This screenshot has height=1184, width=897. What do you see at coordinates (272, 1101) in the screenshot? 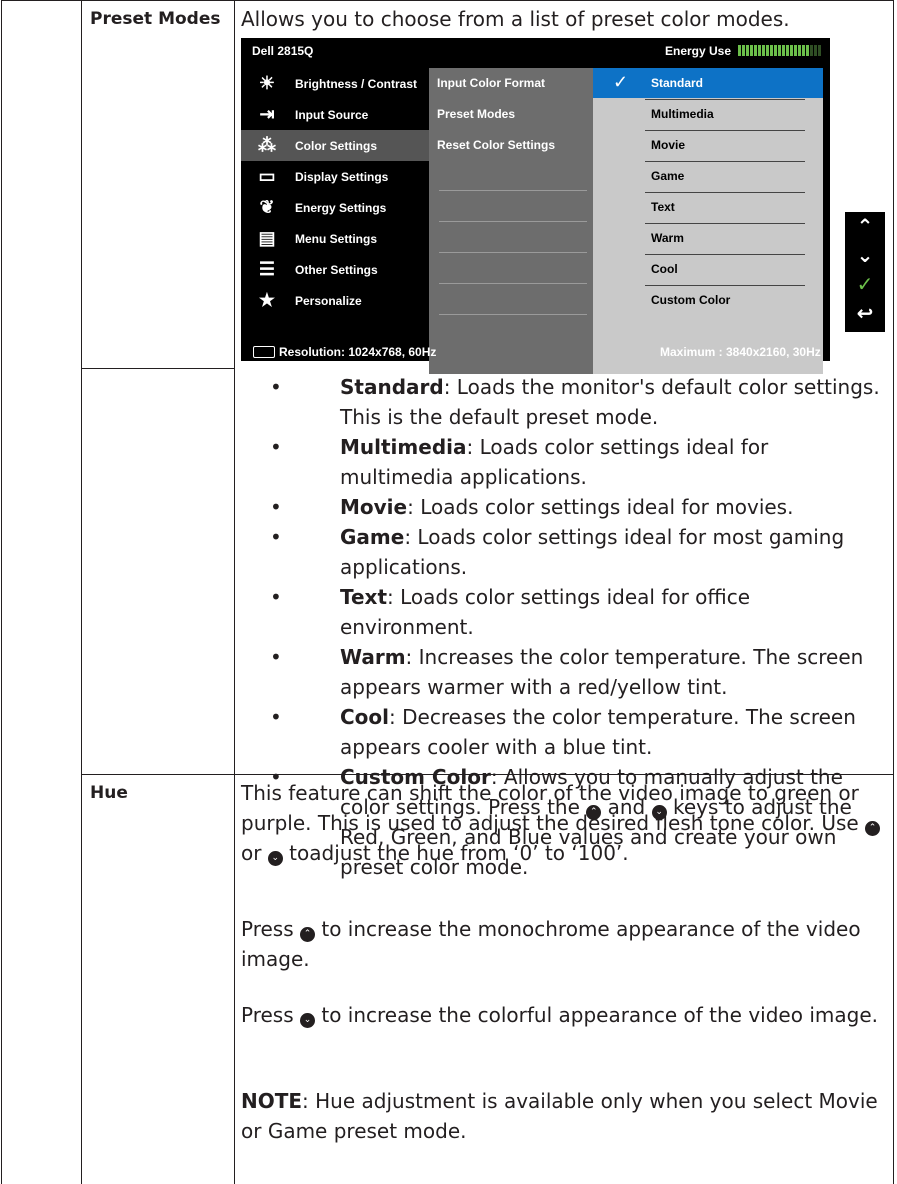
I see `note-label: NOTE` at bounding box center [272, 1101].